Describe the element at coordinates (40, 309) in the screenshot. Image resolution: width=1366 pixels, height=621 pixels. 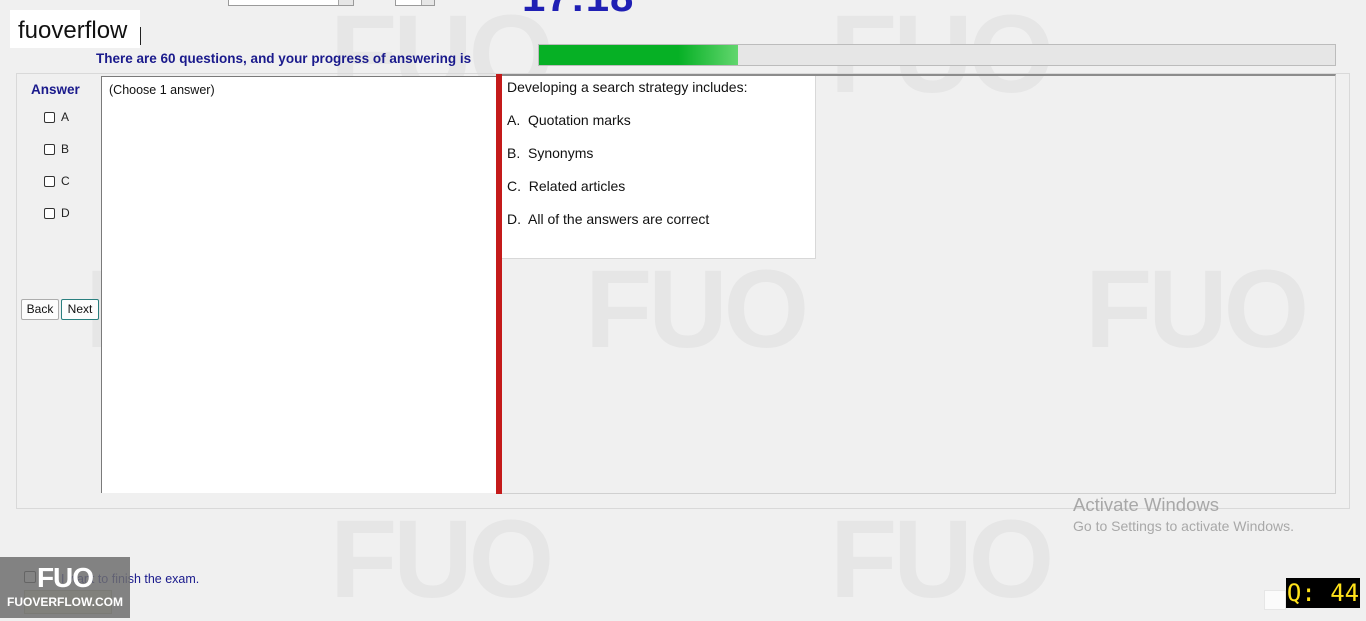
I see `back-button: Back` at that location.